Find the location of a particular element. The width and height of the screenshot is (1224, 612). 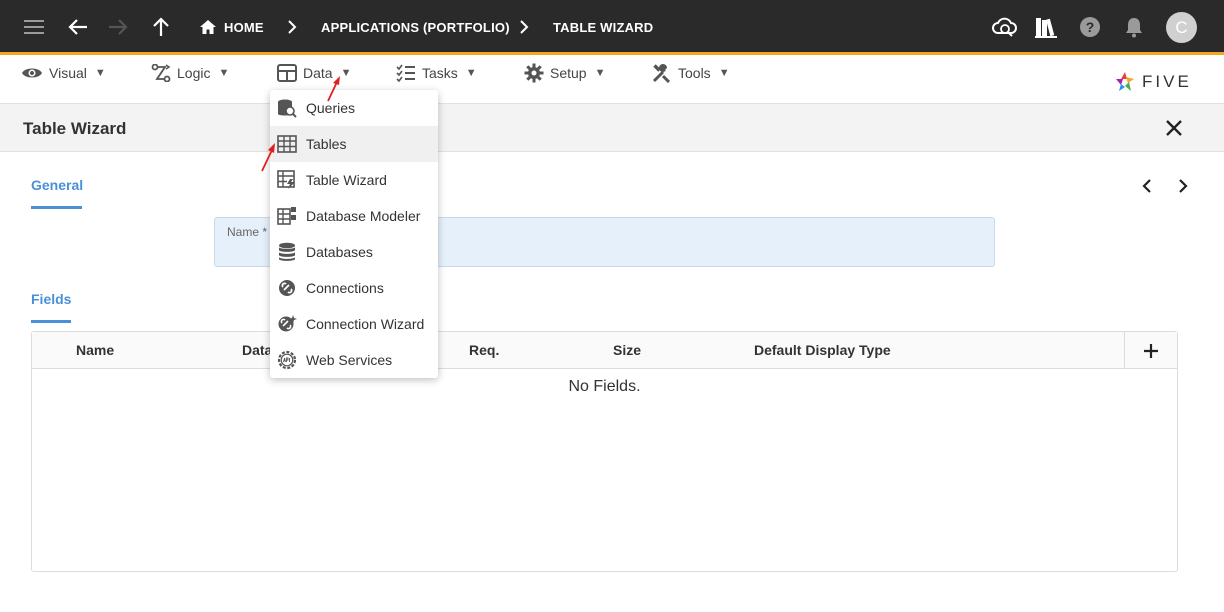

menu-tasks-label: Tasks is located at coordinates (440, 73).